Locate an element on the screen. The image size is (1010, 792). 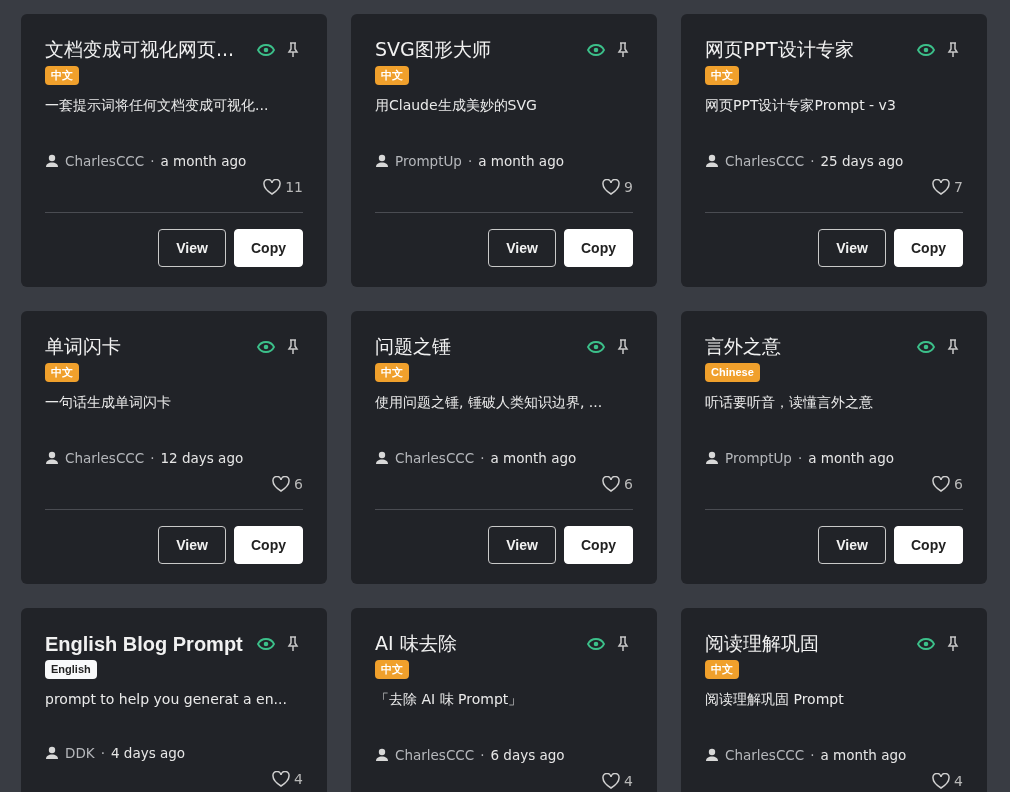
card-title: 单词闪卡 is located at coordinates (83, 346).